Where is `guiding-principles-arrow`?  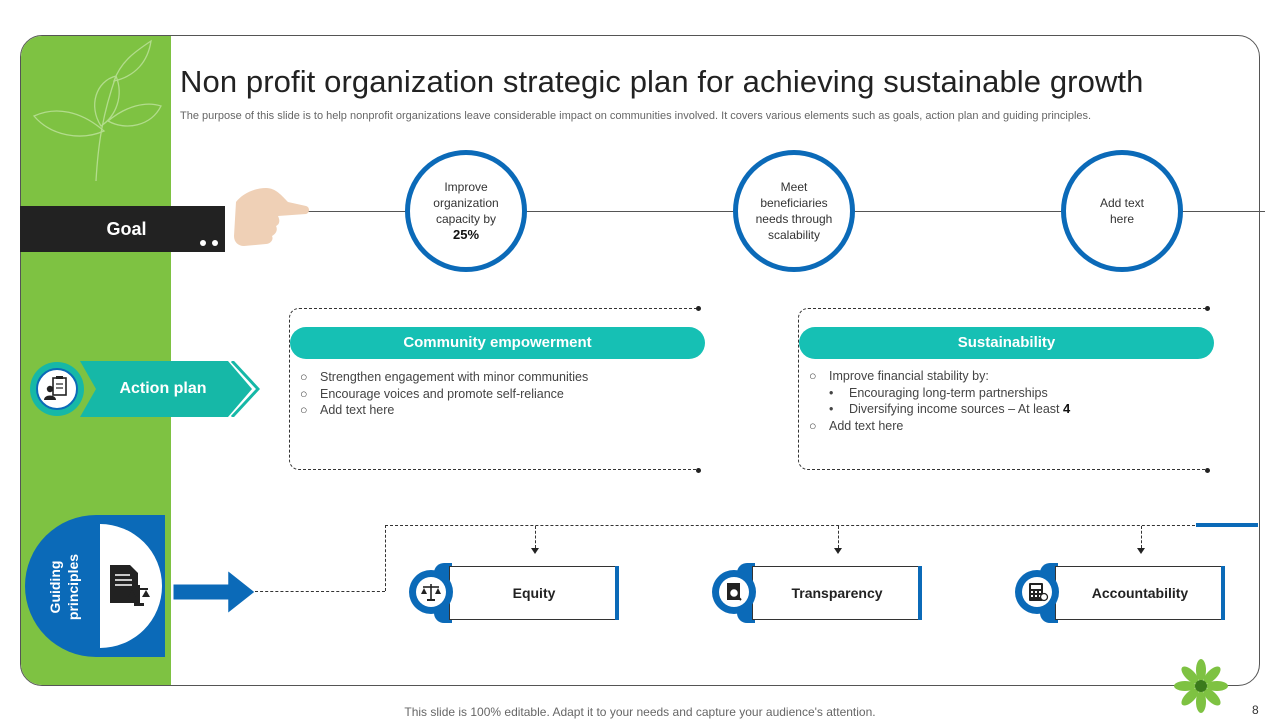
guiding-principles-arrow is located at coordinates (214, 592).